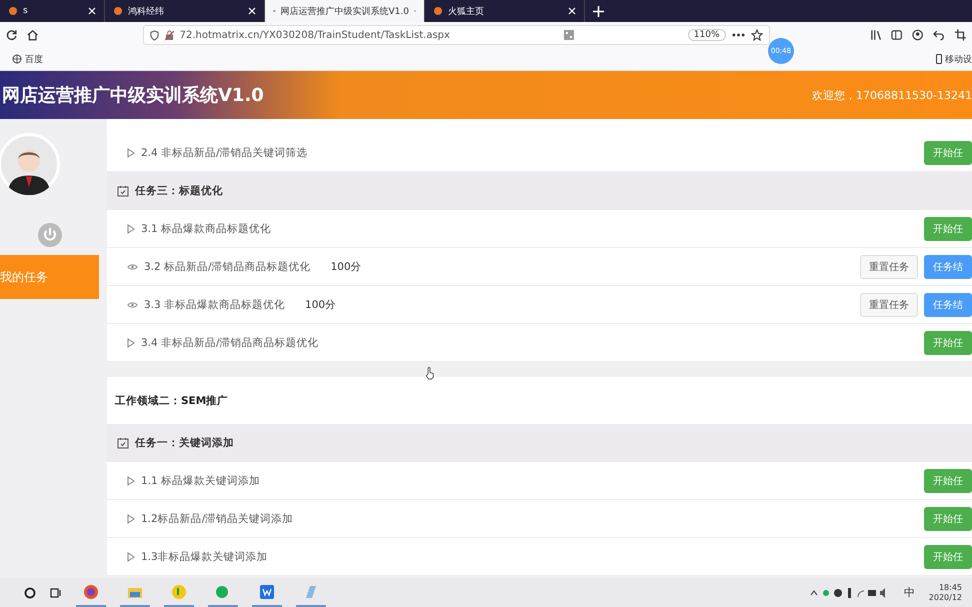 Image resolution: width=972 pixels, height=607 pixels. I want to click on zoom-level: 110%, so click(707, 35).